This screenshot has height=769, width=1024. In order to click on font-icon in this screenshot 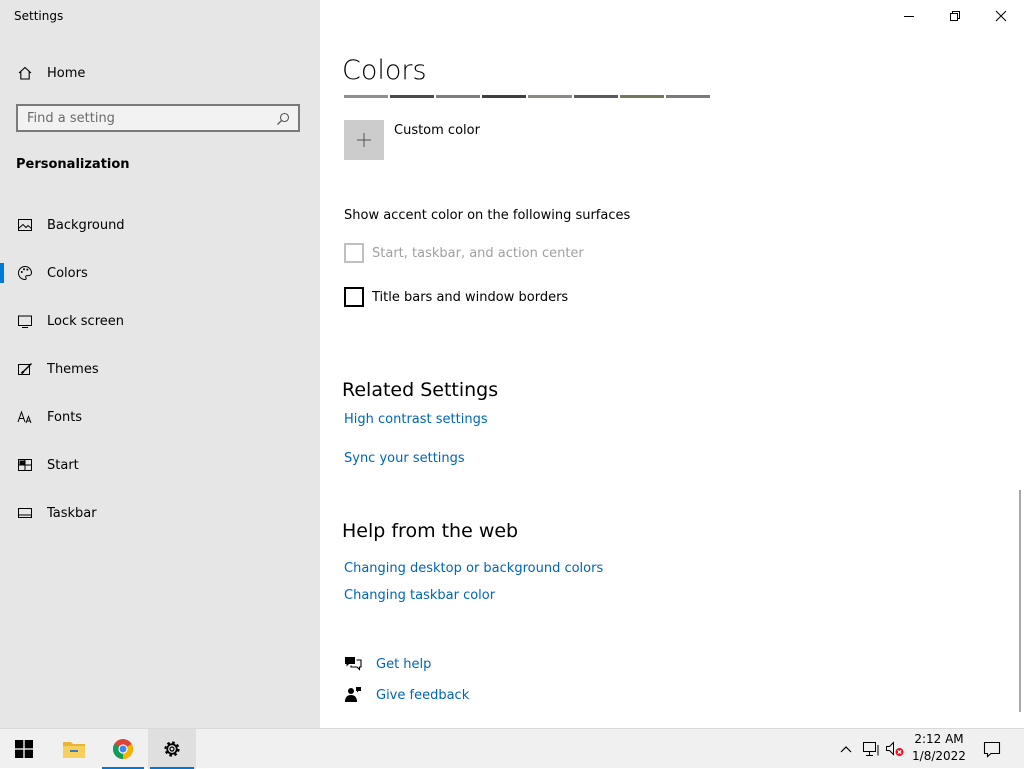, I will do `click(25, 417)`.